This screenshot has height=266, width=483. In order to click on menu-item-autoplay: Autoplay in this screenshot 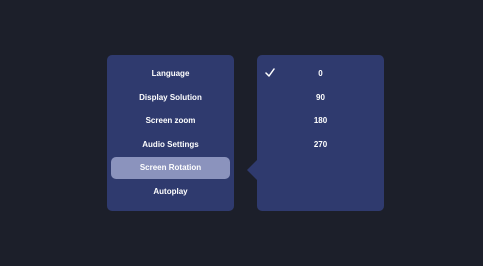, I will do `click(170, 192)`.